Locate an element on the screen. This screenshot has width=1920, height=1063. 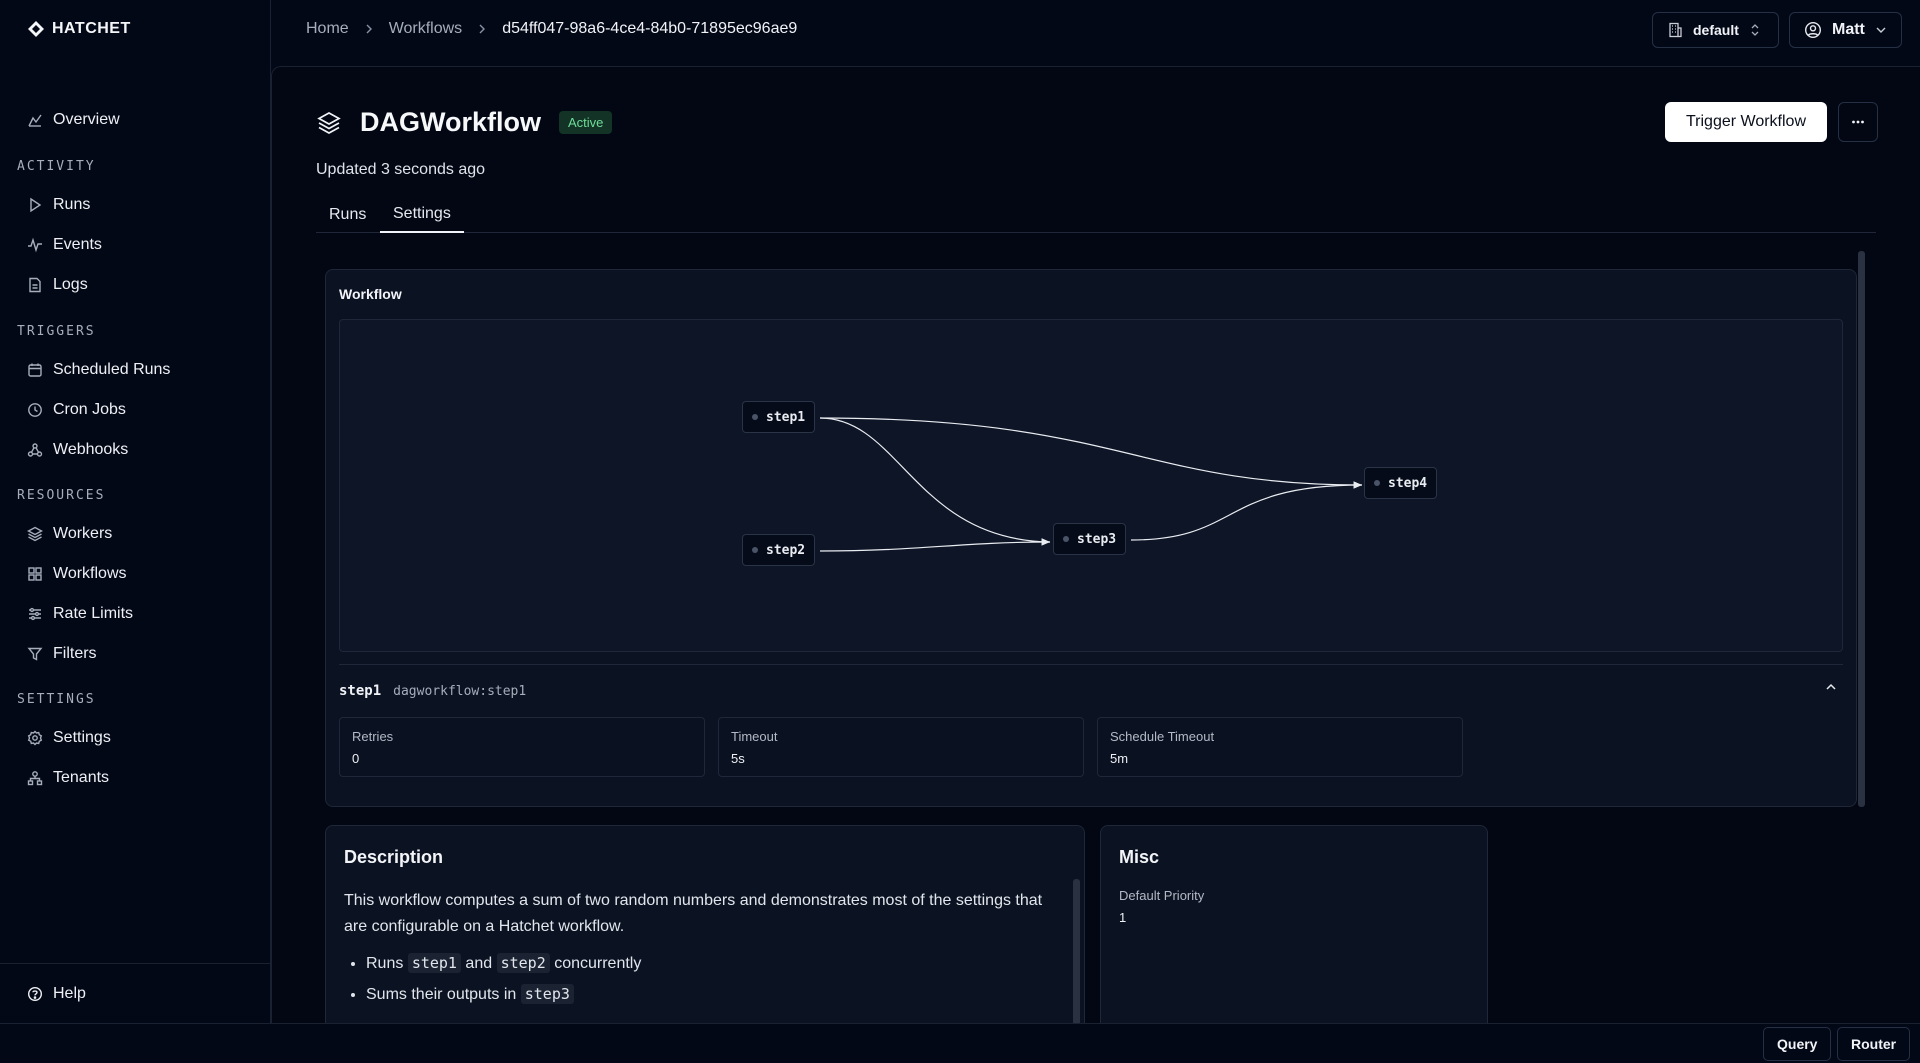
router-button: Router is located at coordinates (1874, 1044).